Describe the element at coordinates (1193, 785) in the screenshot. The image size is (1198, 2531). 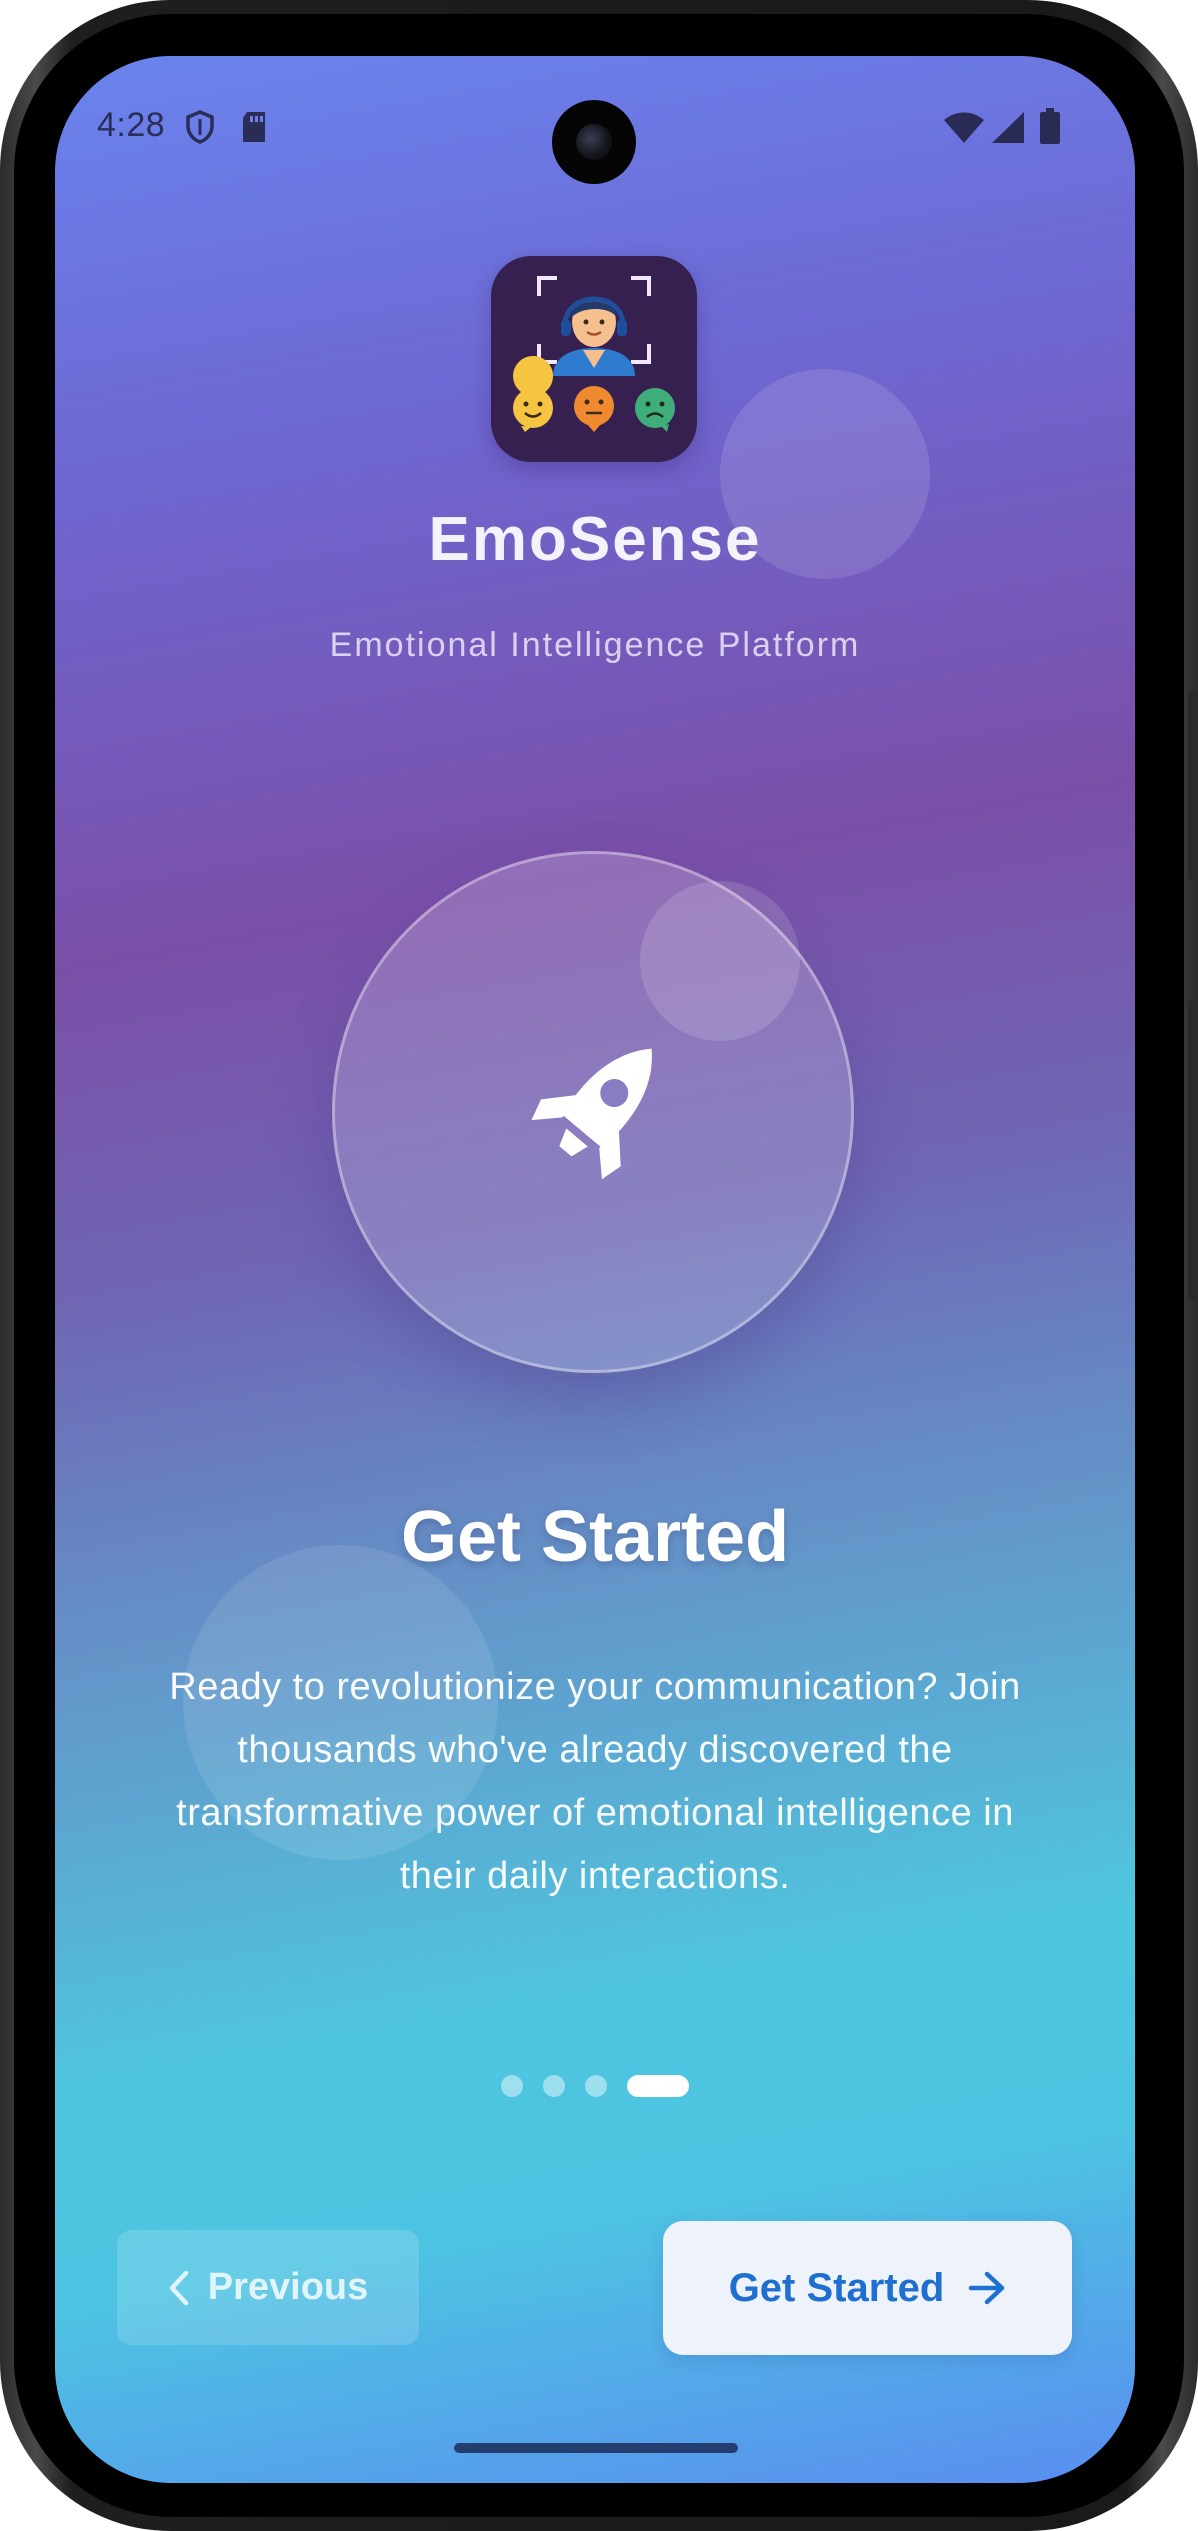
I see `power-button` at that location.